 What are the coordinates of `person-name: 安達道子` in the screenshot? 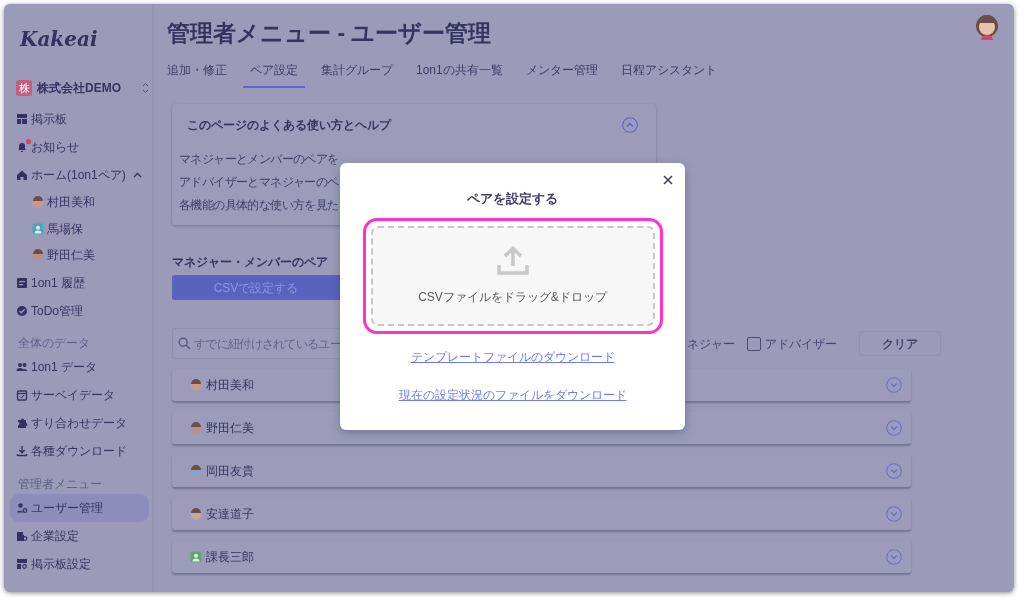 It's located at (230, 514).